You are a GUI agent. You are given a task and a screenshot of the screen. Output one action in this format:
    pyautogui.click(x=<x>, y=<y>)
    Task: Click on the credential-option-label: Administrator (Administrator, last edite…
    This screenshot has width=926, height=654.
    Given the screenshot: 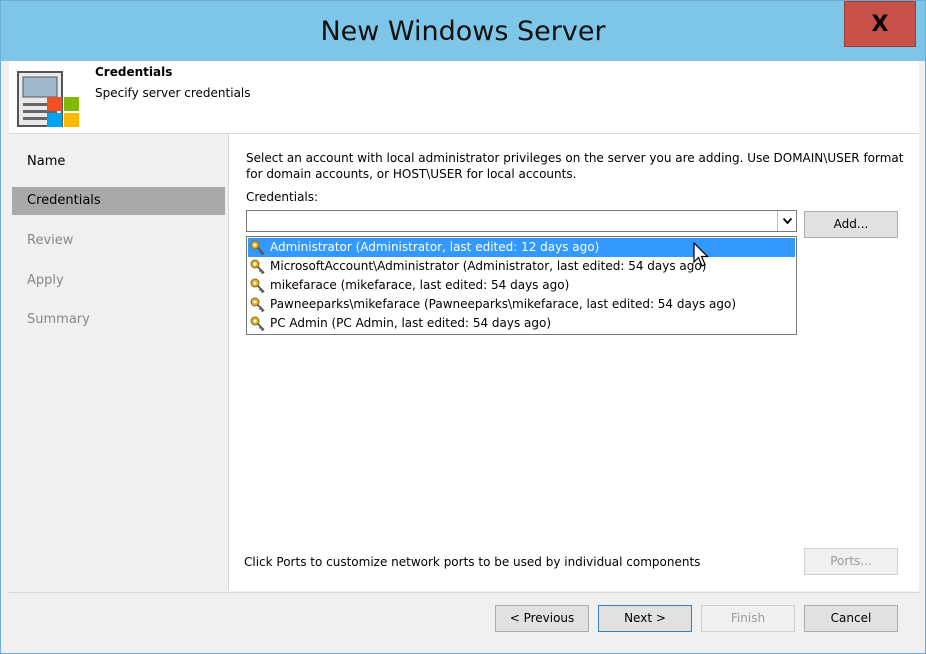 What is the action you would take?
    pyautogui.click(x=435, y=247)
    